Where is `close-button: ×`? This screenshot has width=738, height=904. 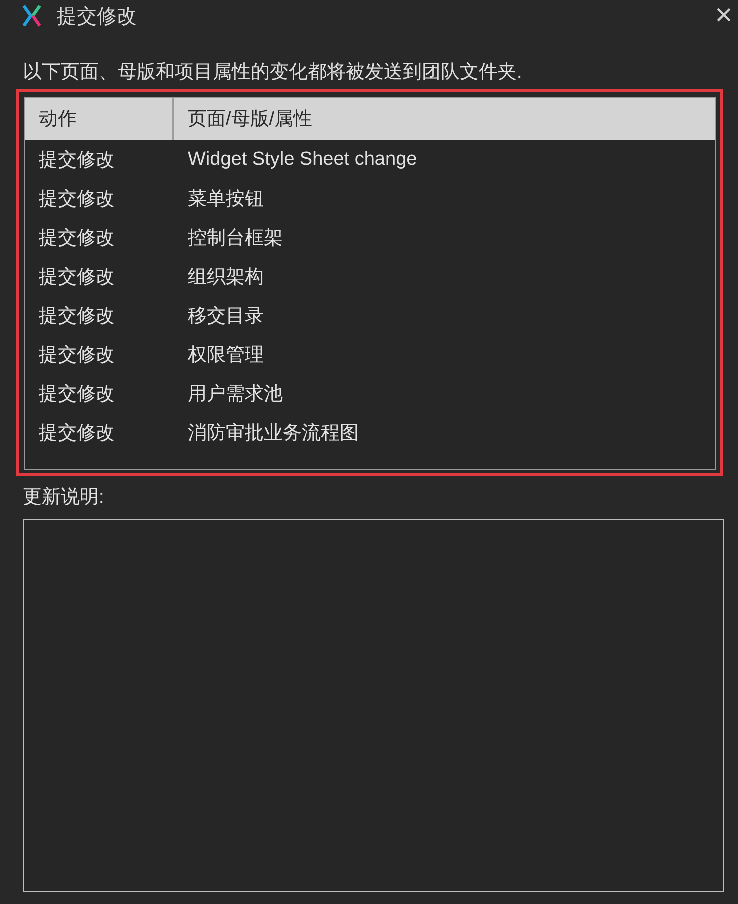
close-button: × is located at coordinates (724, 16).